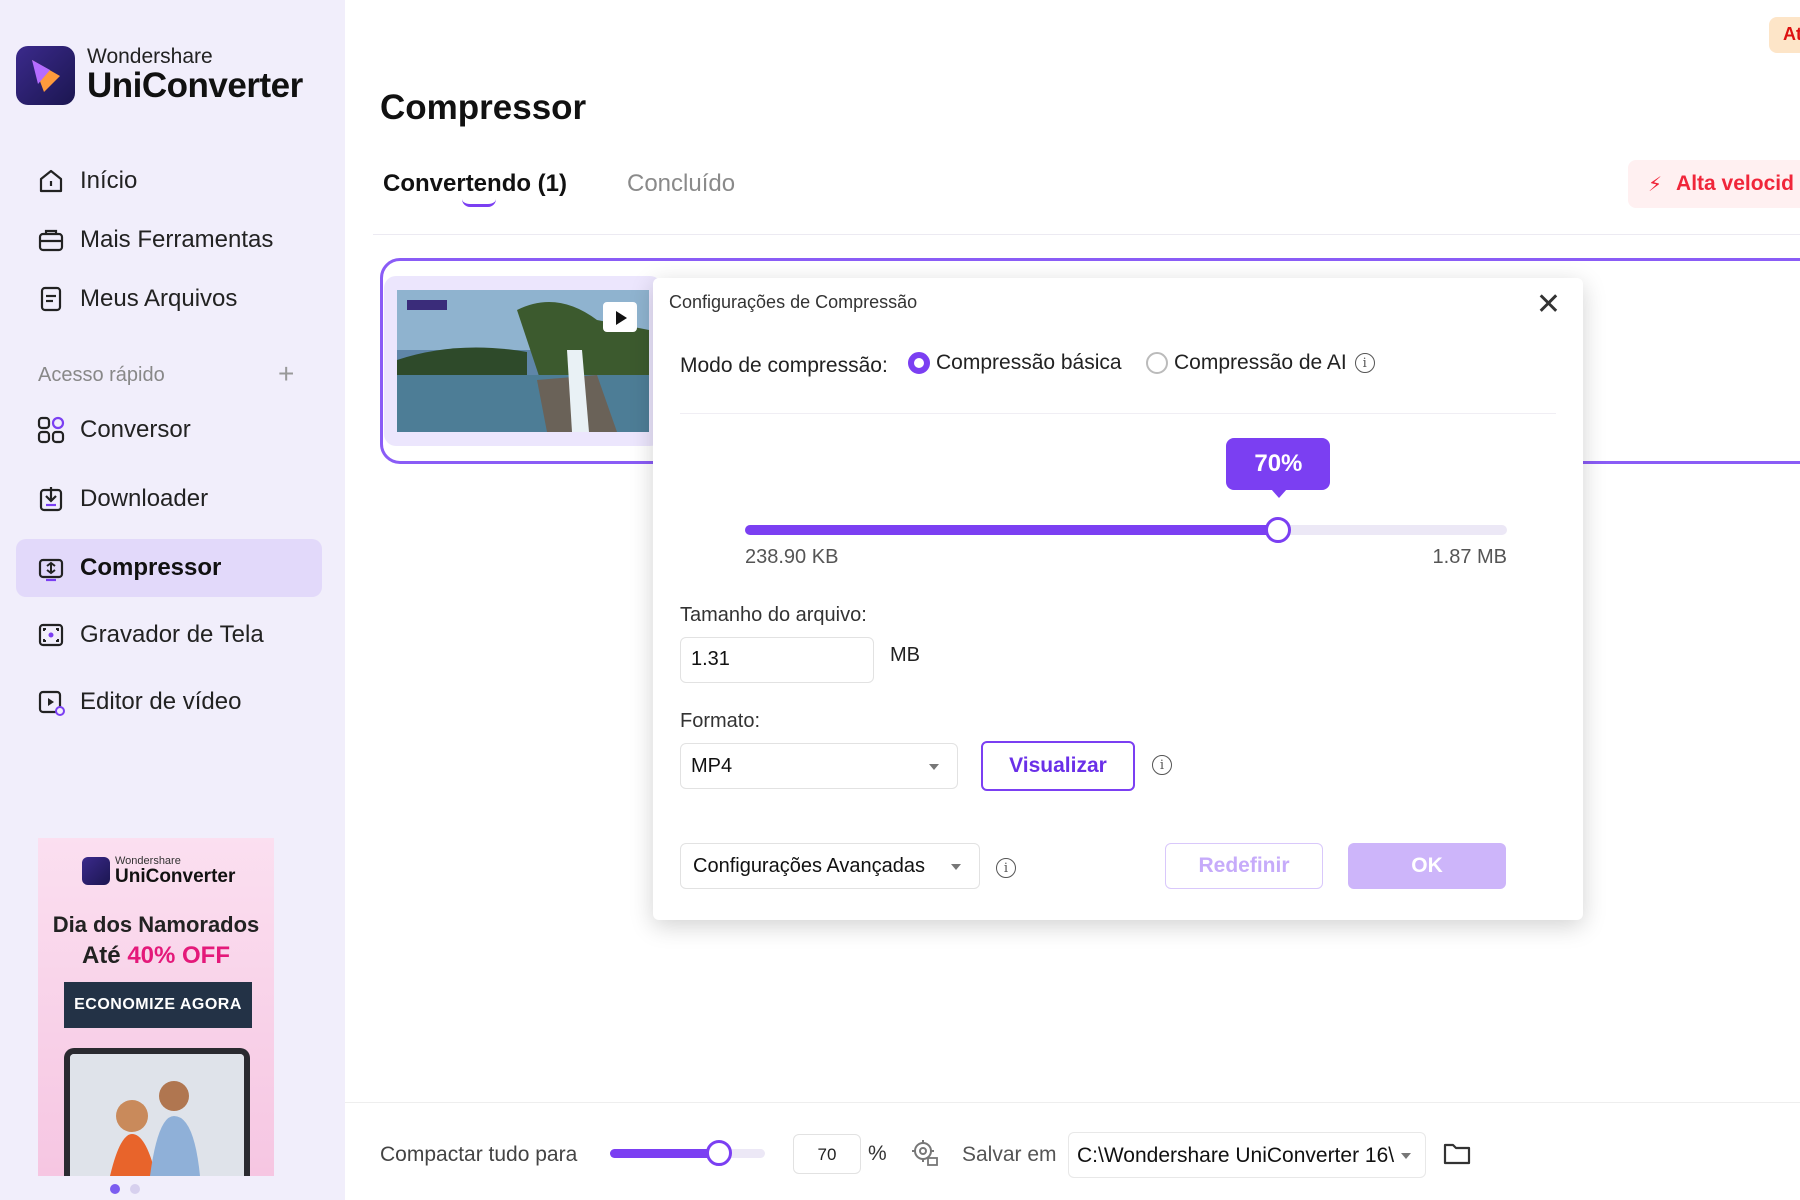 This screenshot has width=1800, height=1200. Describe the element at coordinates (1278, 468) in the screenshot. I see `compression-percent-tooltip: 70%` at that location.